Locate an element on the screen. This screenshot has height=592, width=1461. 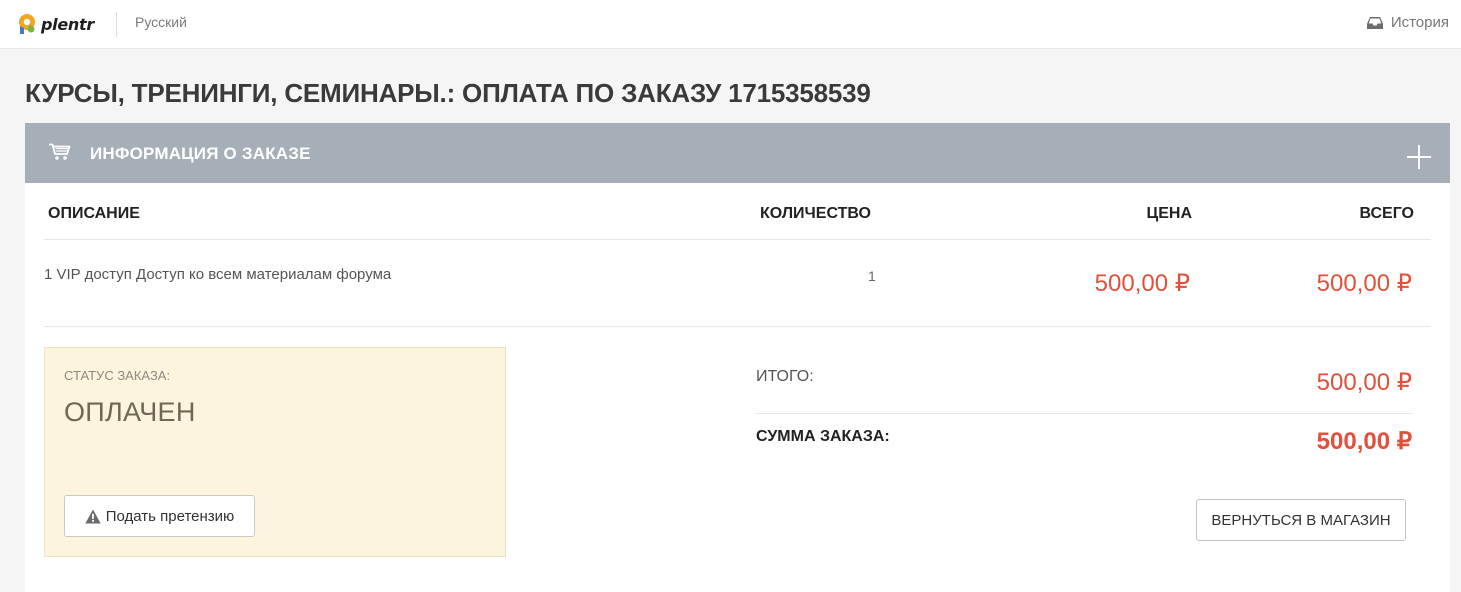
table-row-divider is located at coordinates (737, 326).